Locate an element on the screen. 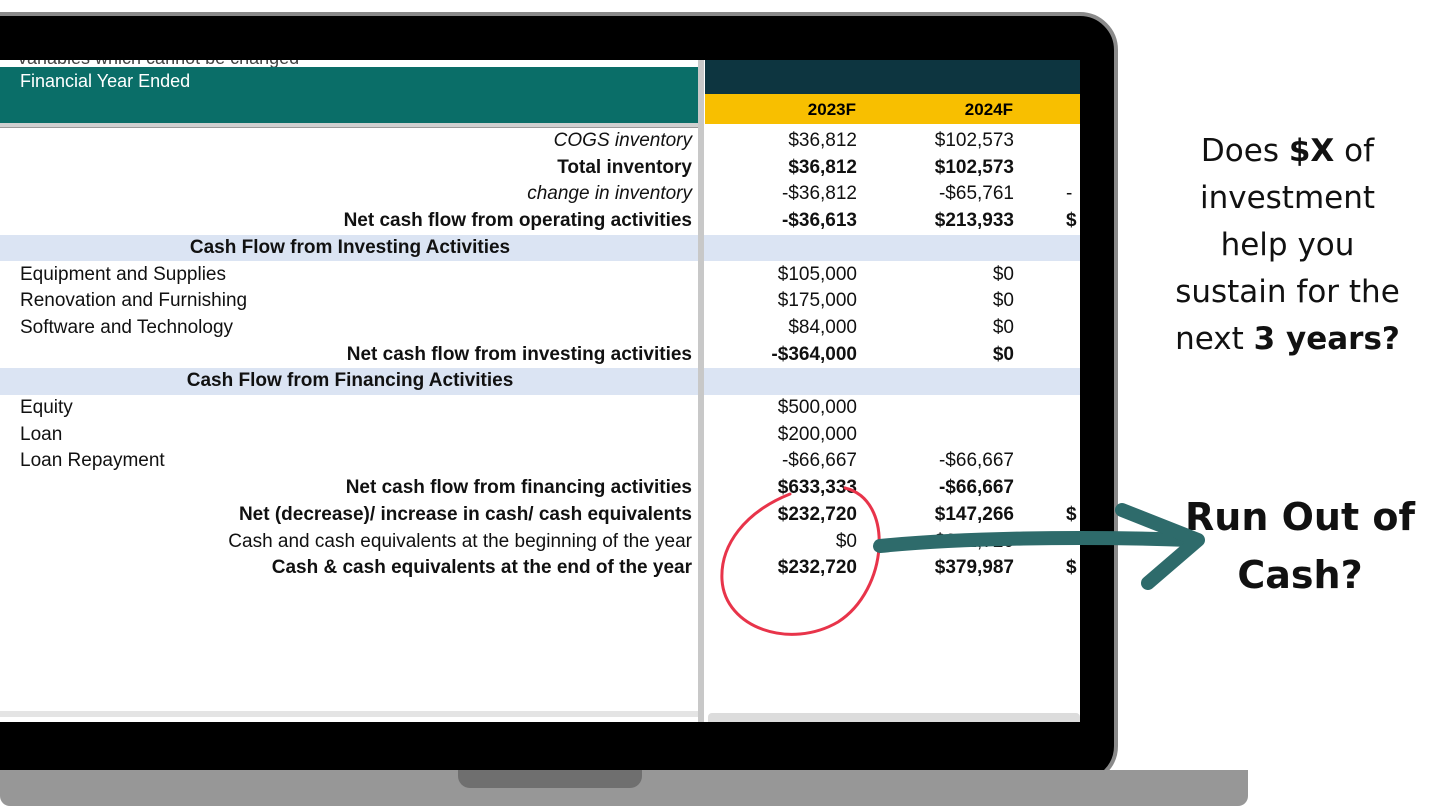  value-cell-v3: - is located at coordinates (1069, 194).